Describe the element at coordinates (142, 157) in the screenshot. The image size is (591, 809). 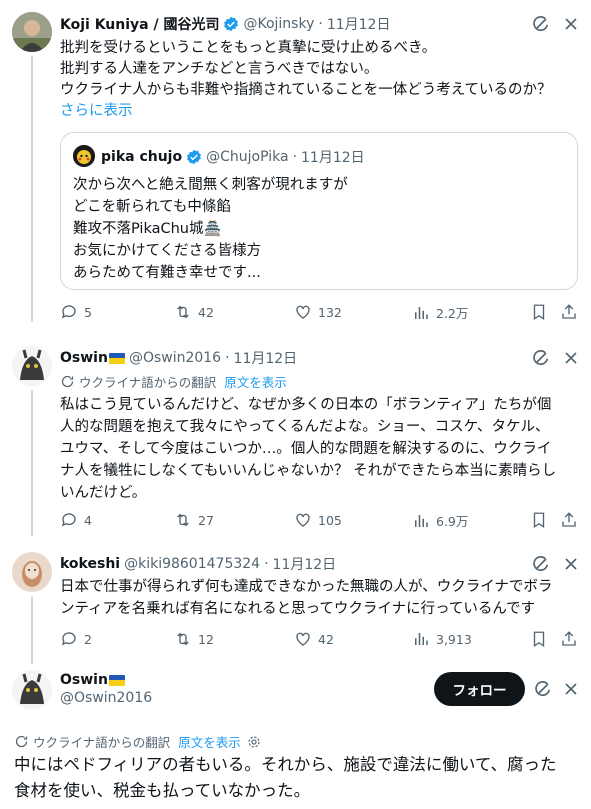
I see `quote-author-name: pika chujo` at that location.